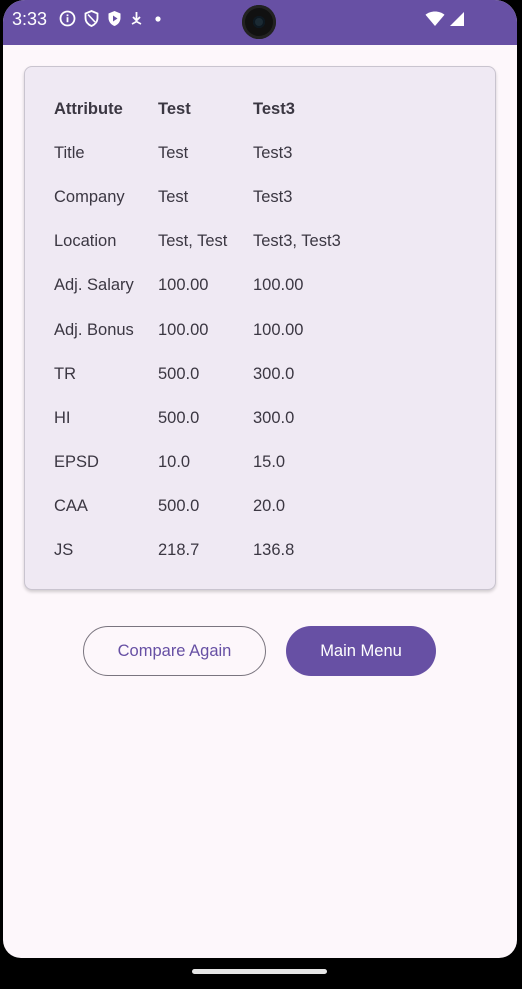  I want to click on header-job-a: Test, so click(174, 108).